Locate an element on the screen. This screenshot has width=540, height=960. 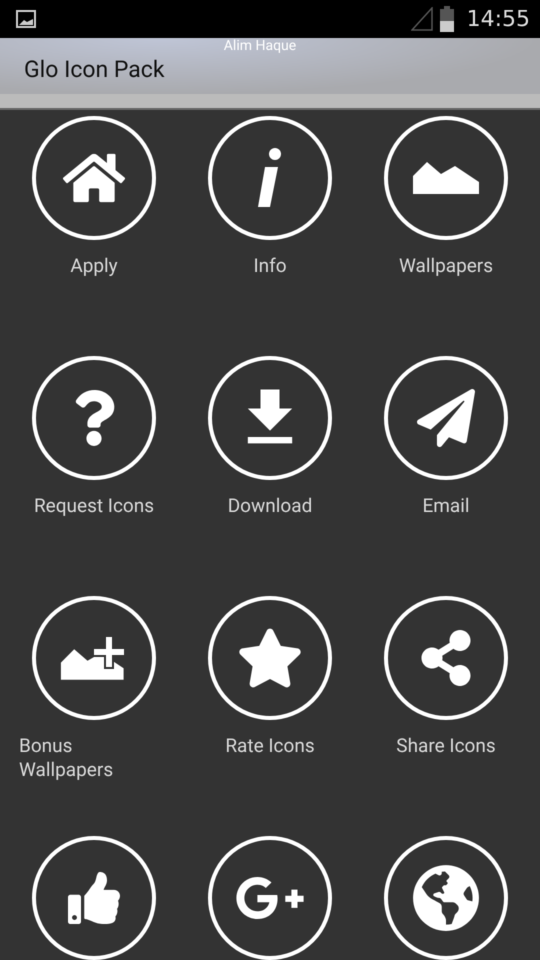
menu-label: Wallpapers is located at coordinates (446, 266).